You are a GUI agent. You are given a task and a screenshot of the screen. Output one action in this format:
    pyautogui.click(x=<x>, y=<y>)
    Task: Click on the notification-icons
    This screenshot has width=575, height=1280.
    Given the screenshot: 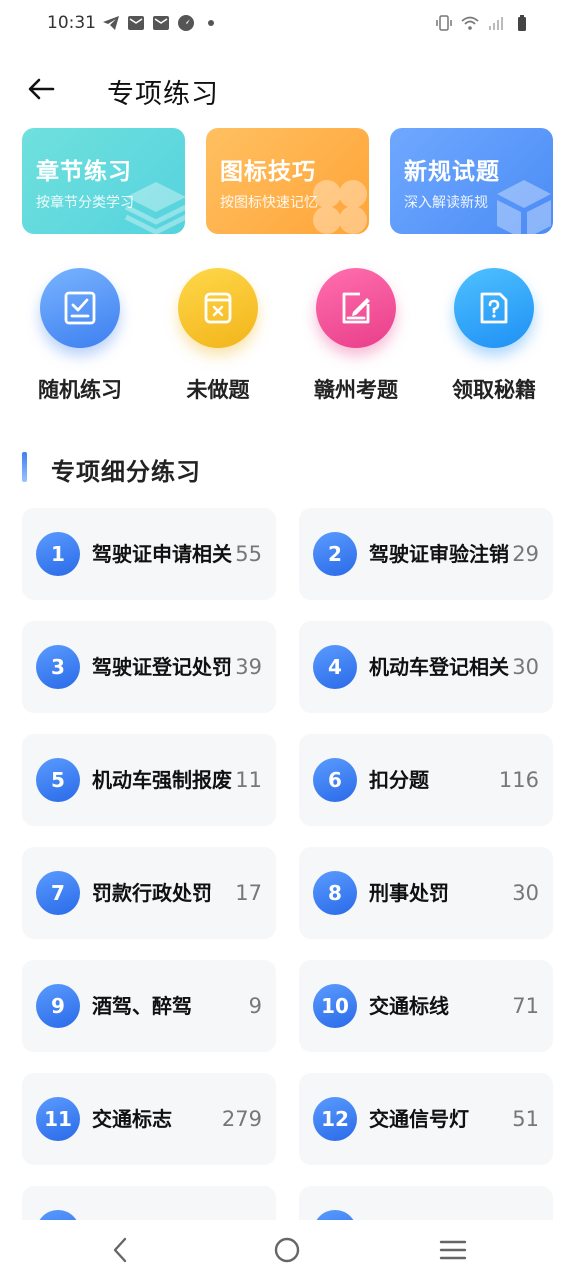 What is the action you would take?
    pyautogui.click(x=161, y=23)
    